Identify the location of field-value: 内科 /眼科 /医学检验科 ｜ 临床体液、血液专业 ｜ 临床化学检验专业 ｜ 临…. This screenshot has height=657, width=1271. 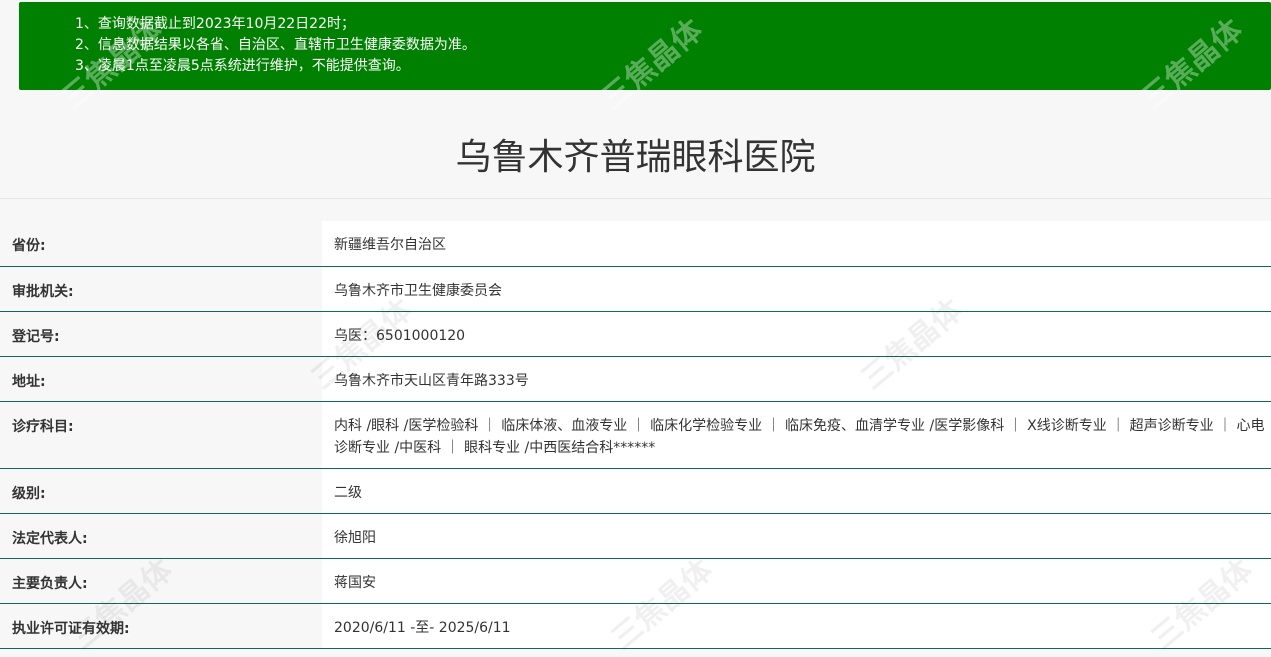
(796, 435).